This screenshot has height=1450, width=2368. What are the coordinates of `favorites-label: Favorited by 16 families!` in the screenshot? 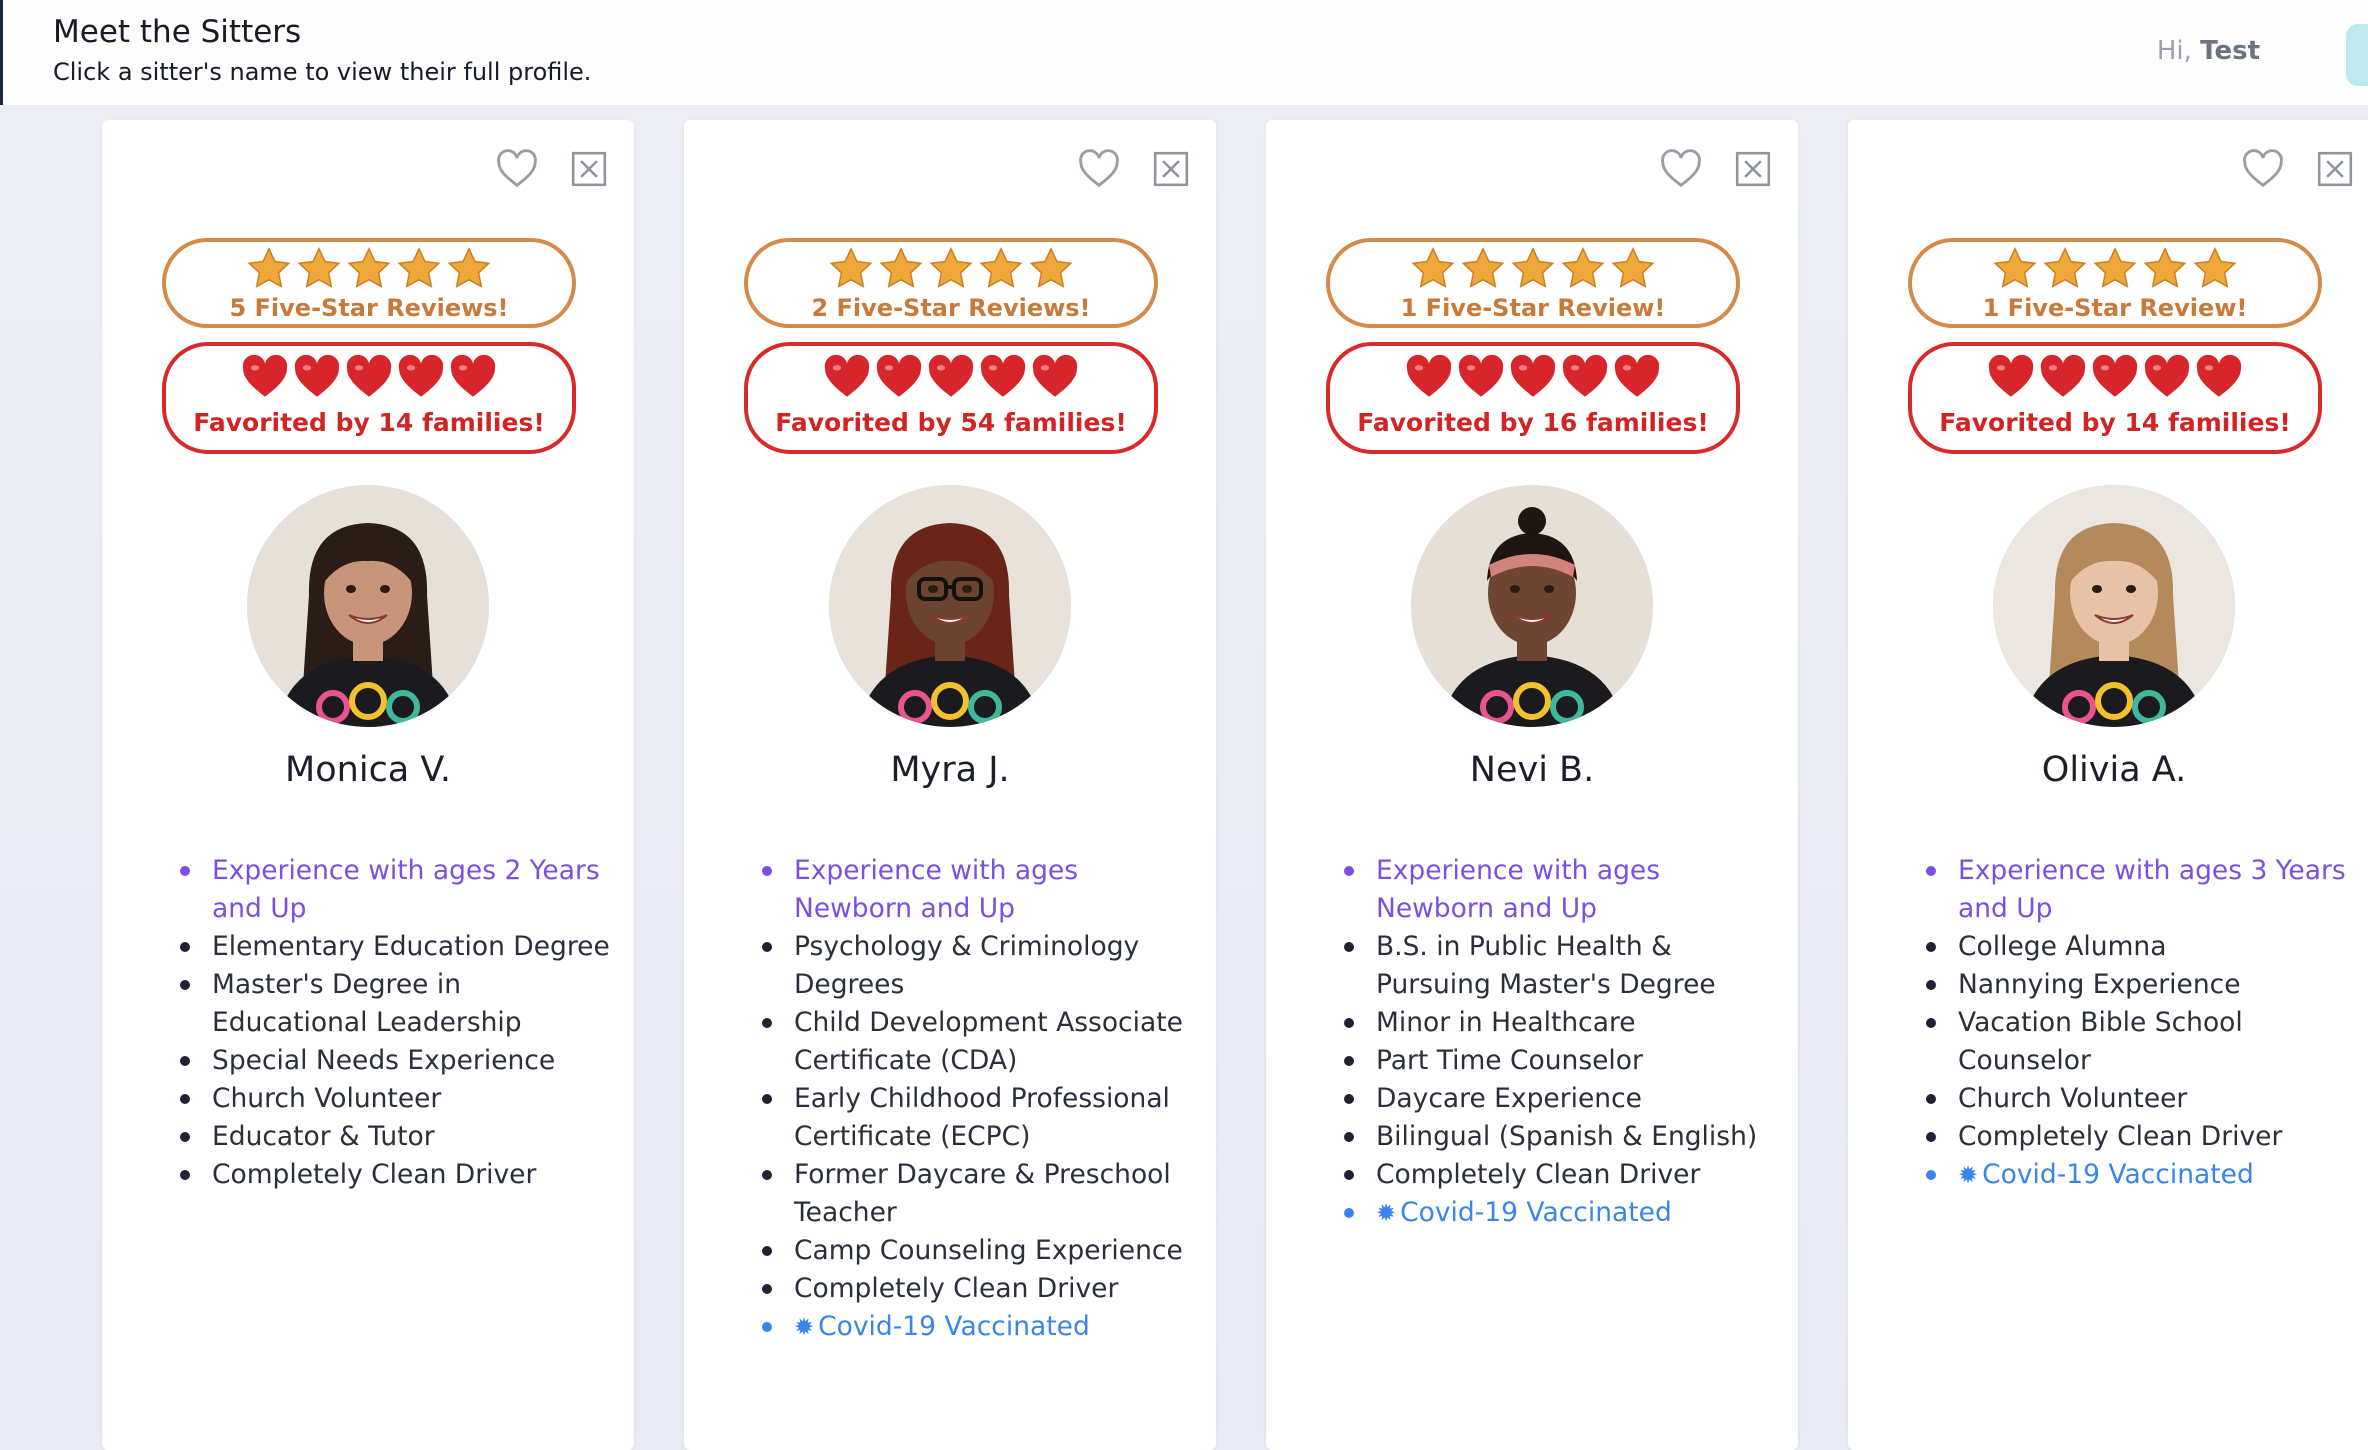 It's located at (1533, 422).